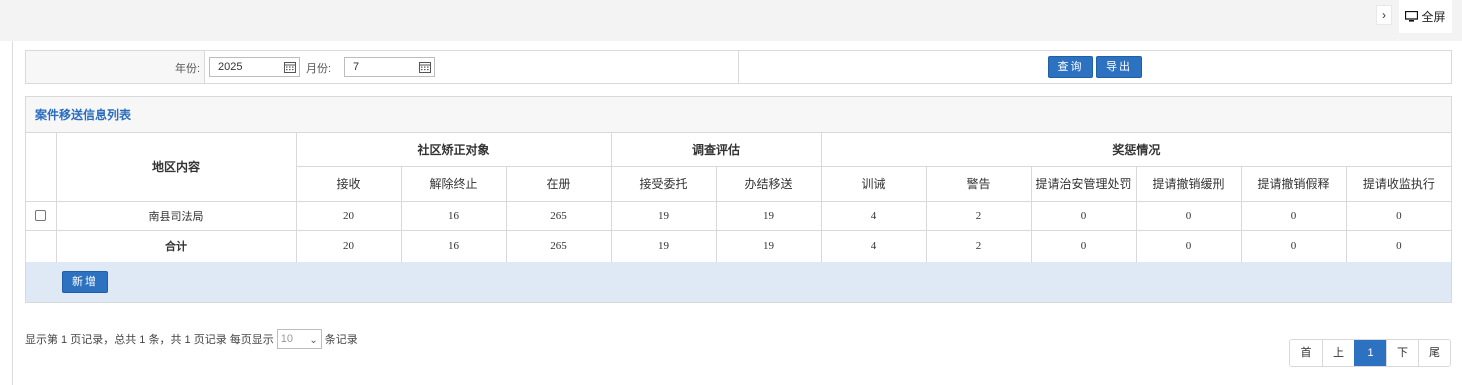  I want to click on month-input: 7, so click(389, 67).